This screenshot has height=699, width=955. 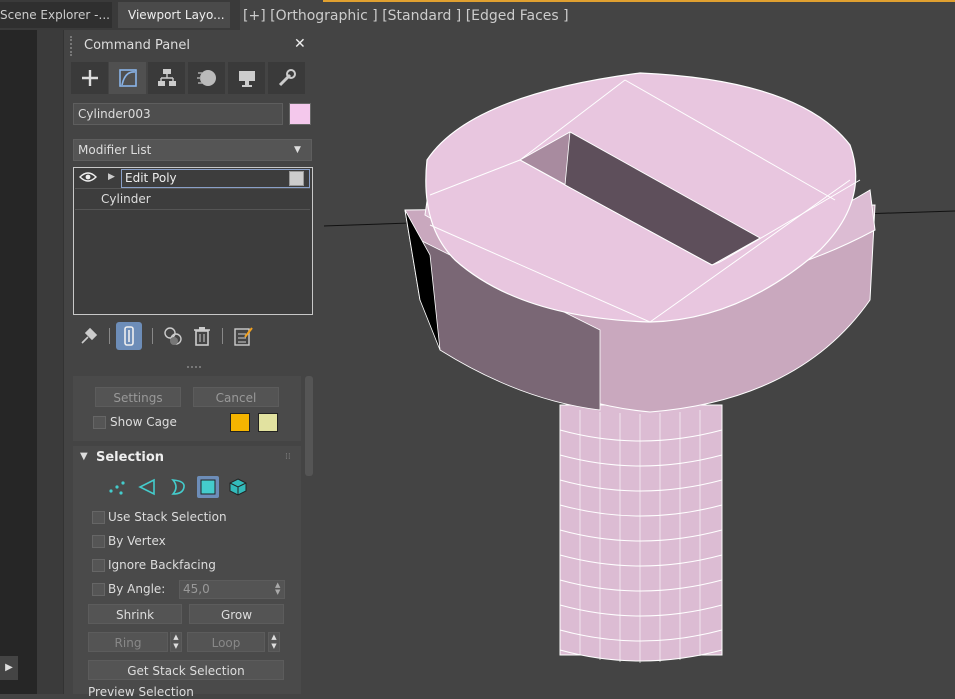 I want to click on configure-modifier-sets-icon, so click(x=243, y=336).